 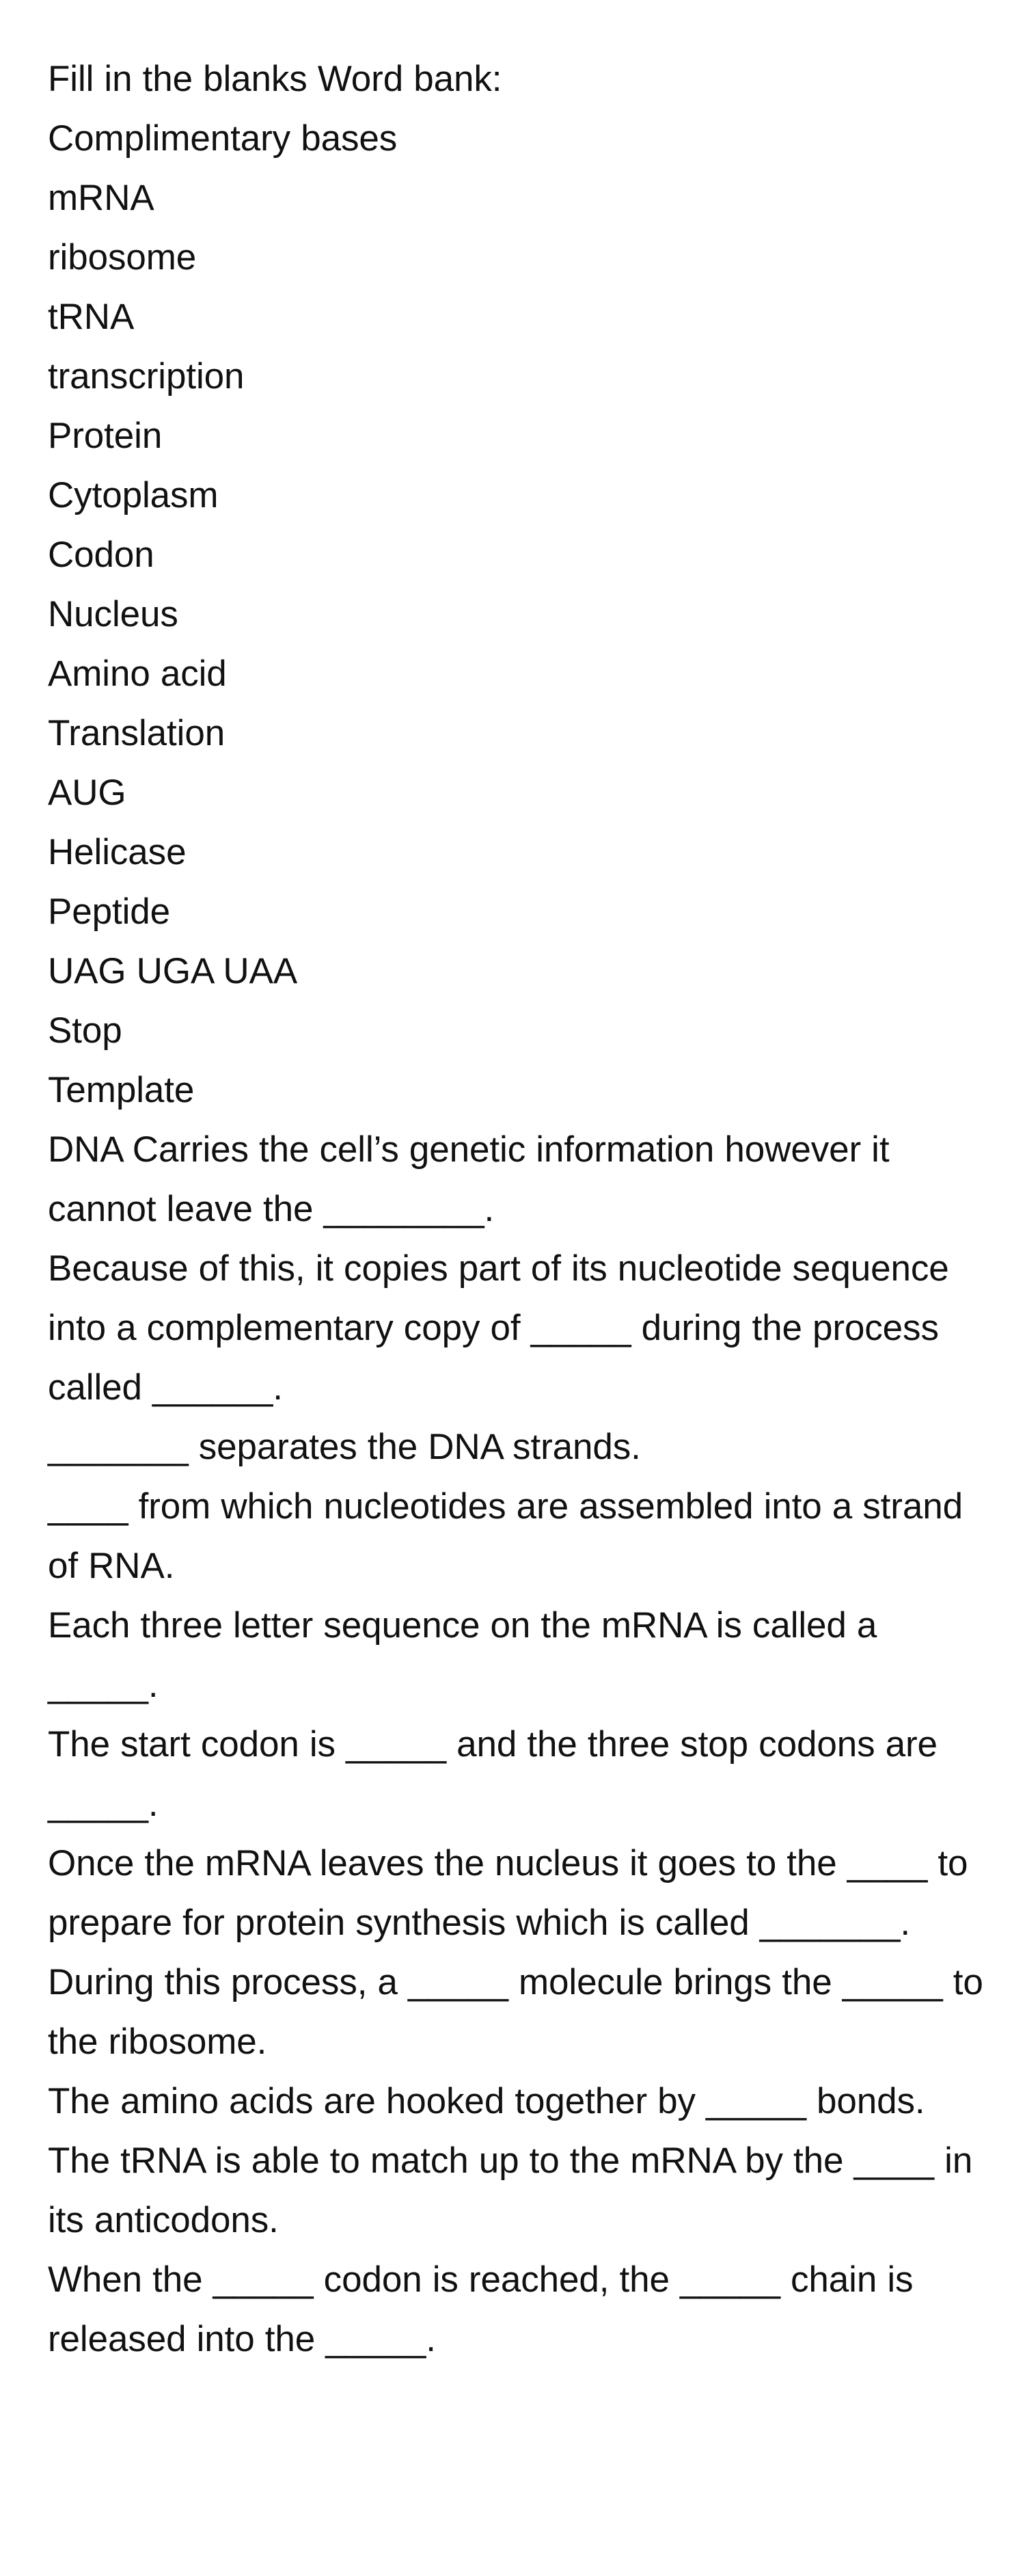 What do you see at coordinates (223, 138) in the screenshot?
I see `word-bank-item: Complimentary bases` at bounding box center [223, 138].